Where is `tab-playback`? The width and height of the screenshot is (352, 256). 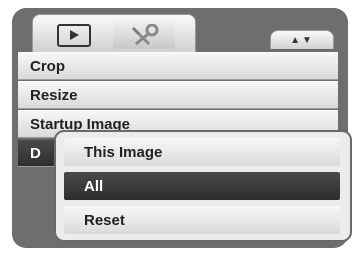
tab-playback is located at coordinates (74, 35).